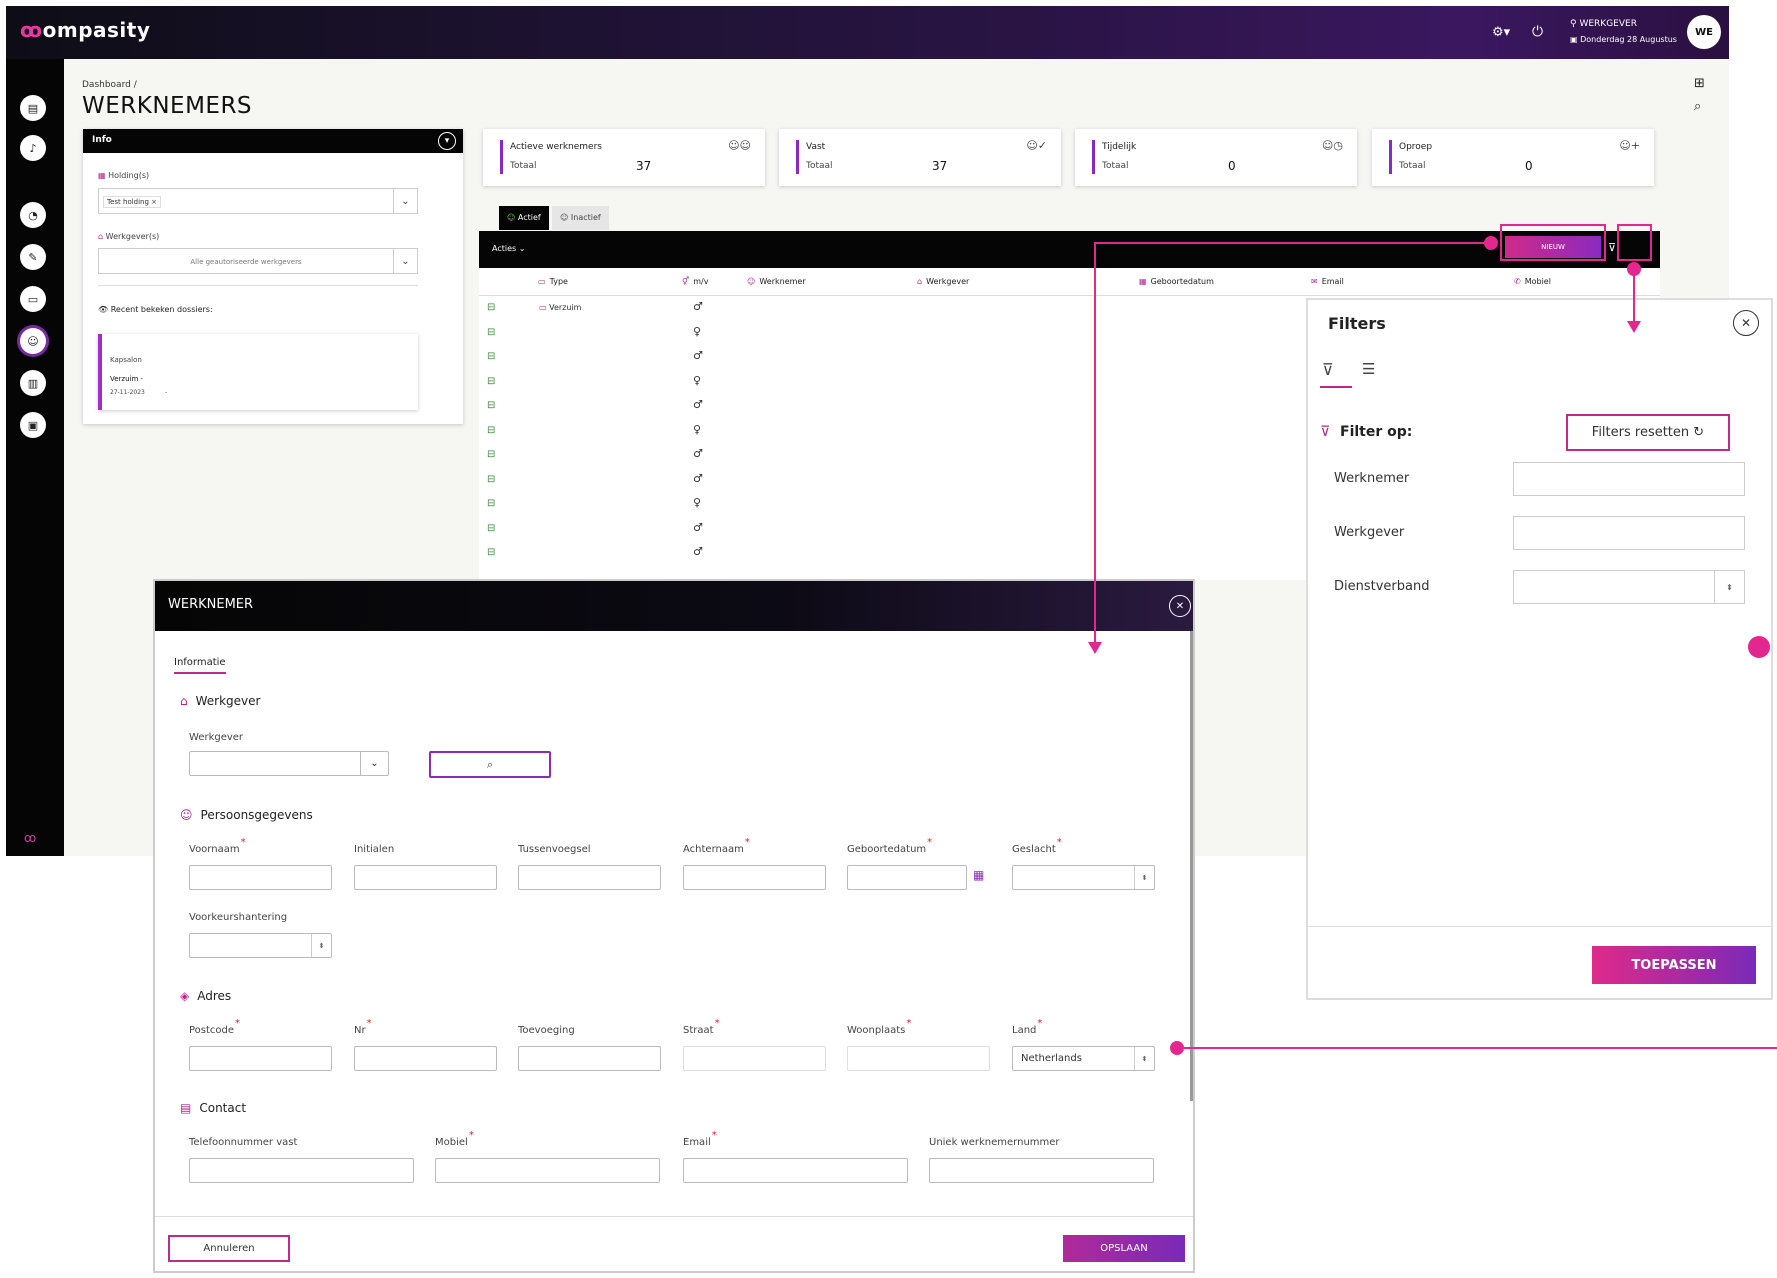 This screenshot has width=1777, height=1278. What do you see at coordinates (1069, 249) in the screenshot?
I see `table-toolbar: Acties ⌄ ⊽` at bounding box center [1069, 249].